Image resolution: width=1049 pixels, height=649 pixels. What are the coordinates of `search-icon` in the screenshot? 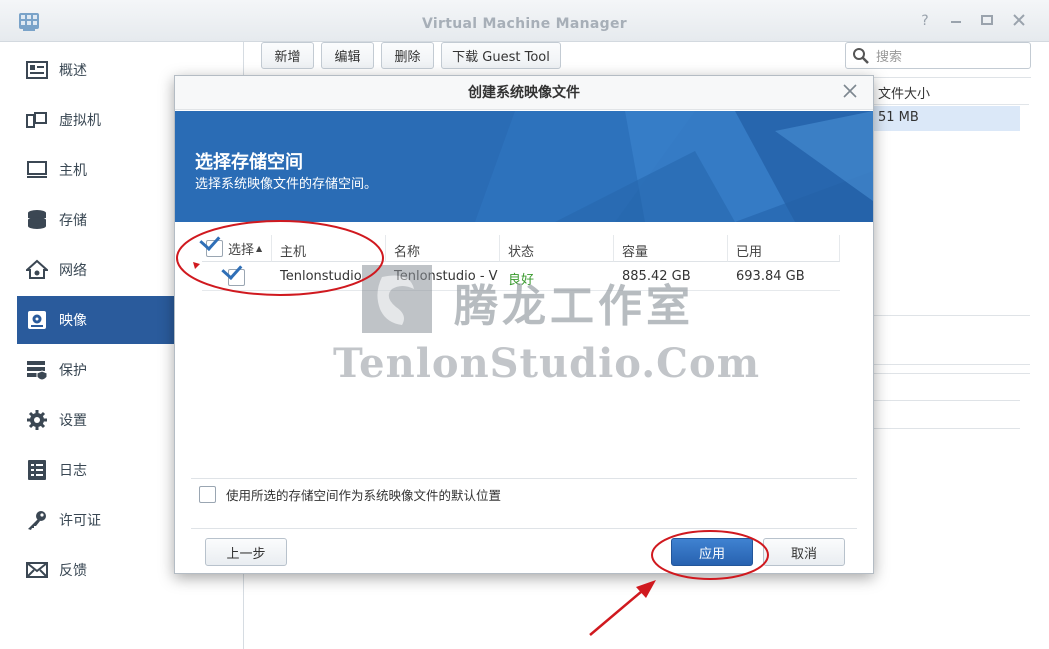 It's located at (861, 55).